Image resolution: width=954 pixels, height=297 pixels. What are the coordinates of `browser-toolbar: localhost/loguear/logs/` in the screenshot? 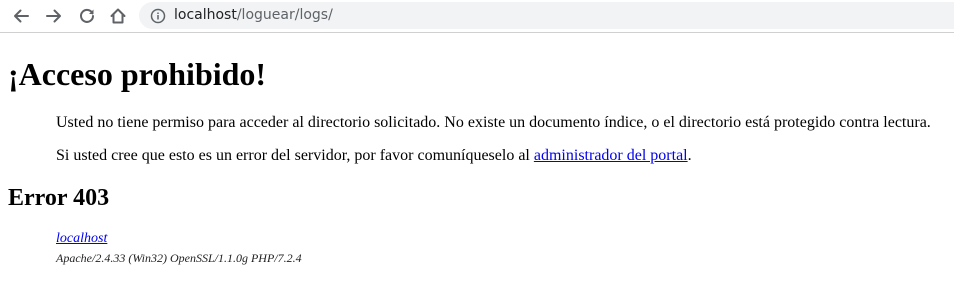 It's located at (477, 16).